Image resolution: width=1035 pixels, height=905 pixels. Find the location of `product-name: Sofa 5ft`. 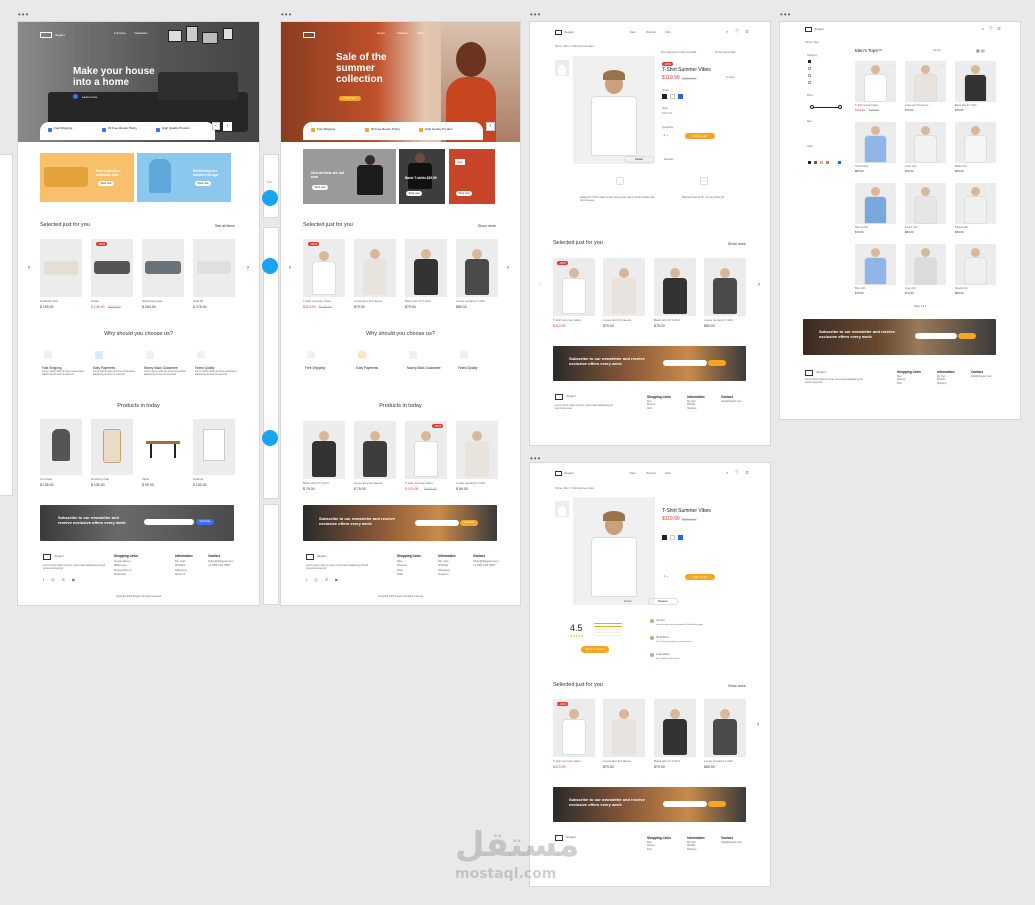

product-name: Sofa 5ft is located at coordinates (198, 301).